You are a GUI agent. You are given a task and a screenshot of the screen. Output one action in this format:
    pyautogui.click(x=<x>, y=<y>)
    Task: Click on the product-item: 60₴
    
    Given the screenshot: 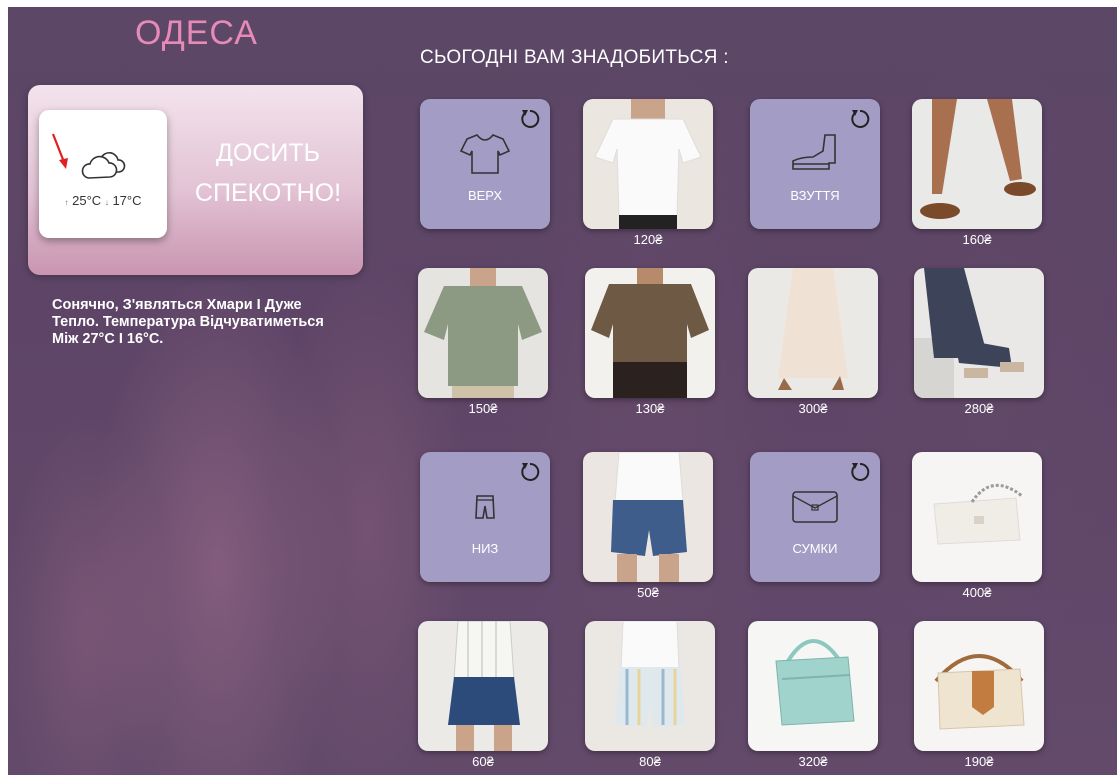 What is the action you would take?
    pyautogui.click(x=483, y=695)
    